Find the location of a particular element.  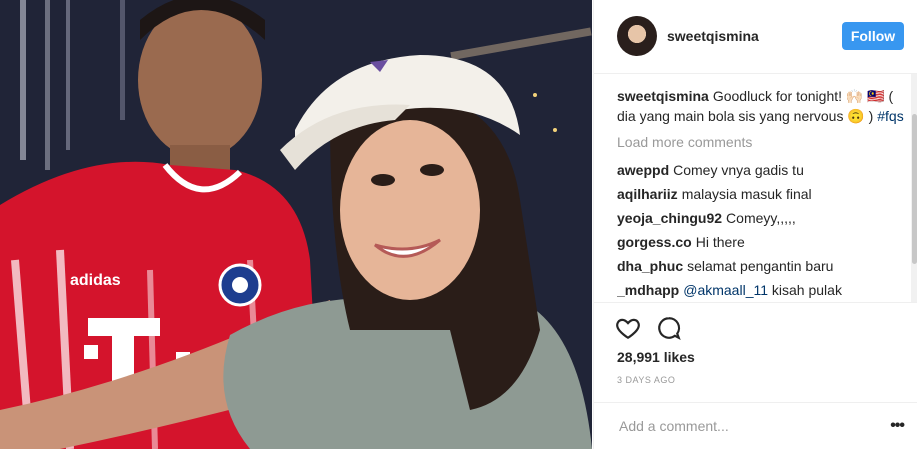

comment-text: malaysia masuk final is located at coordinates (746, 194).